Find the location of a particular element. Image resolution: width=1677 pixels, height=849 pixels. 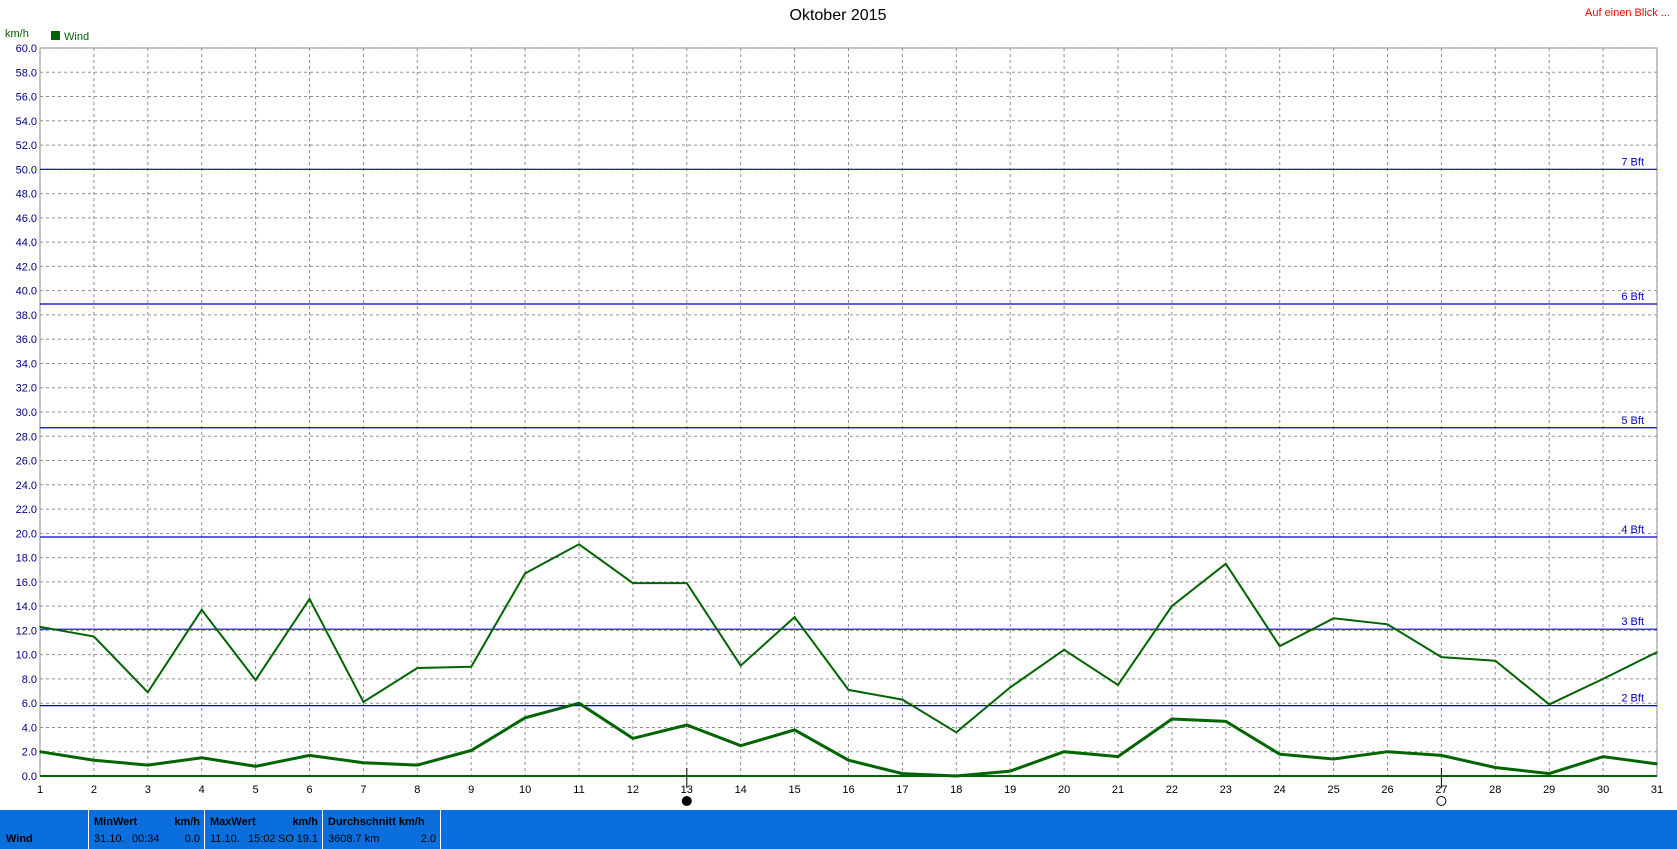

y-tick-label: 10.0 is located at coordinates (26, 656).